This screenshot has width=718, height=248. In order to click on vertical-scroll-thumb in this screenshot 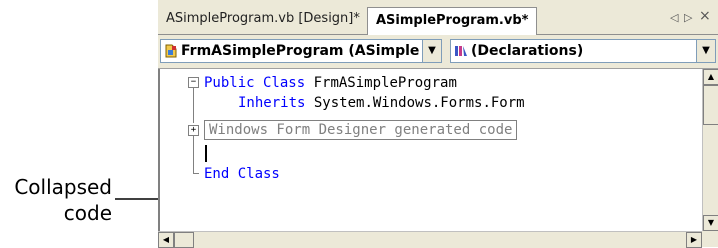, I will do `click(710, 105)`.